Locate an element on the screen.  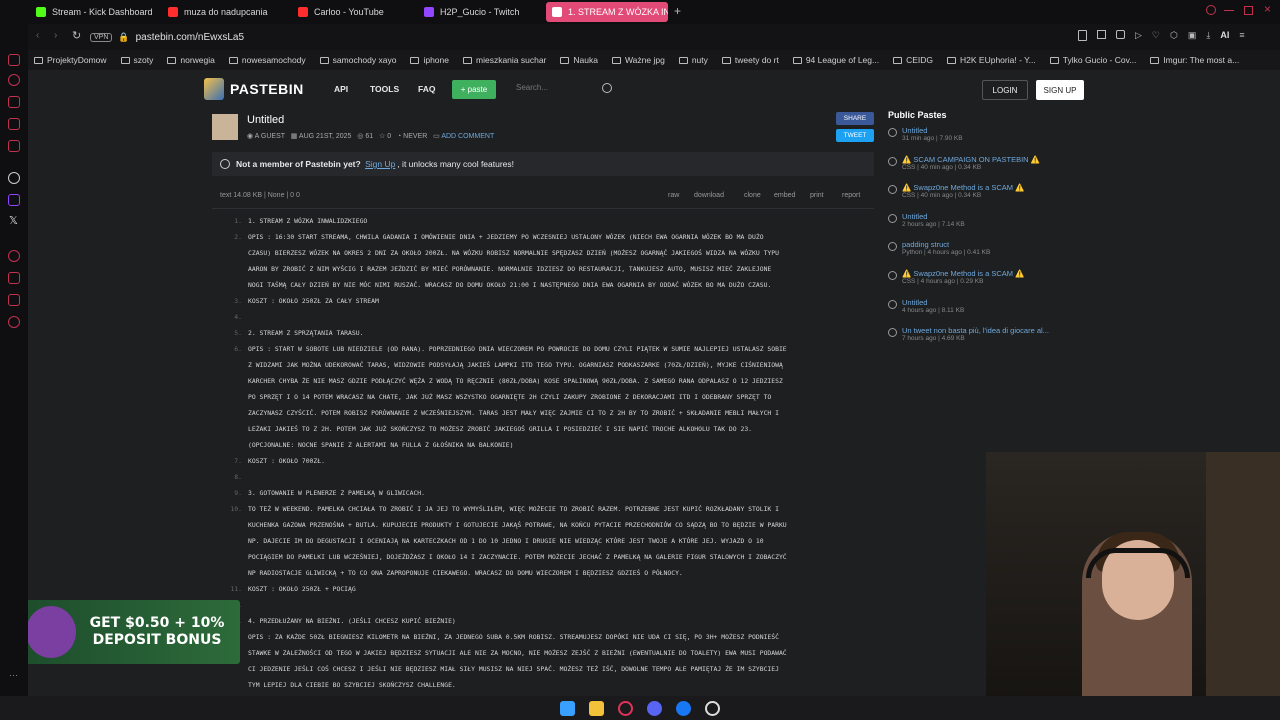
raw-link: raw is located at coordinates (673, 195).